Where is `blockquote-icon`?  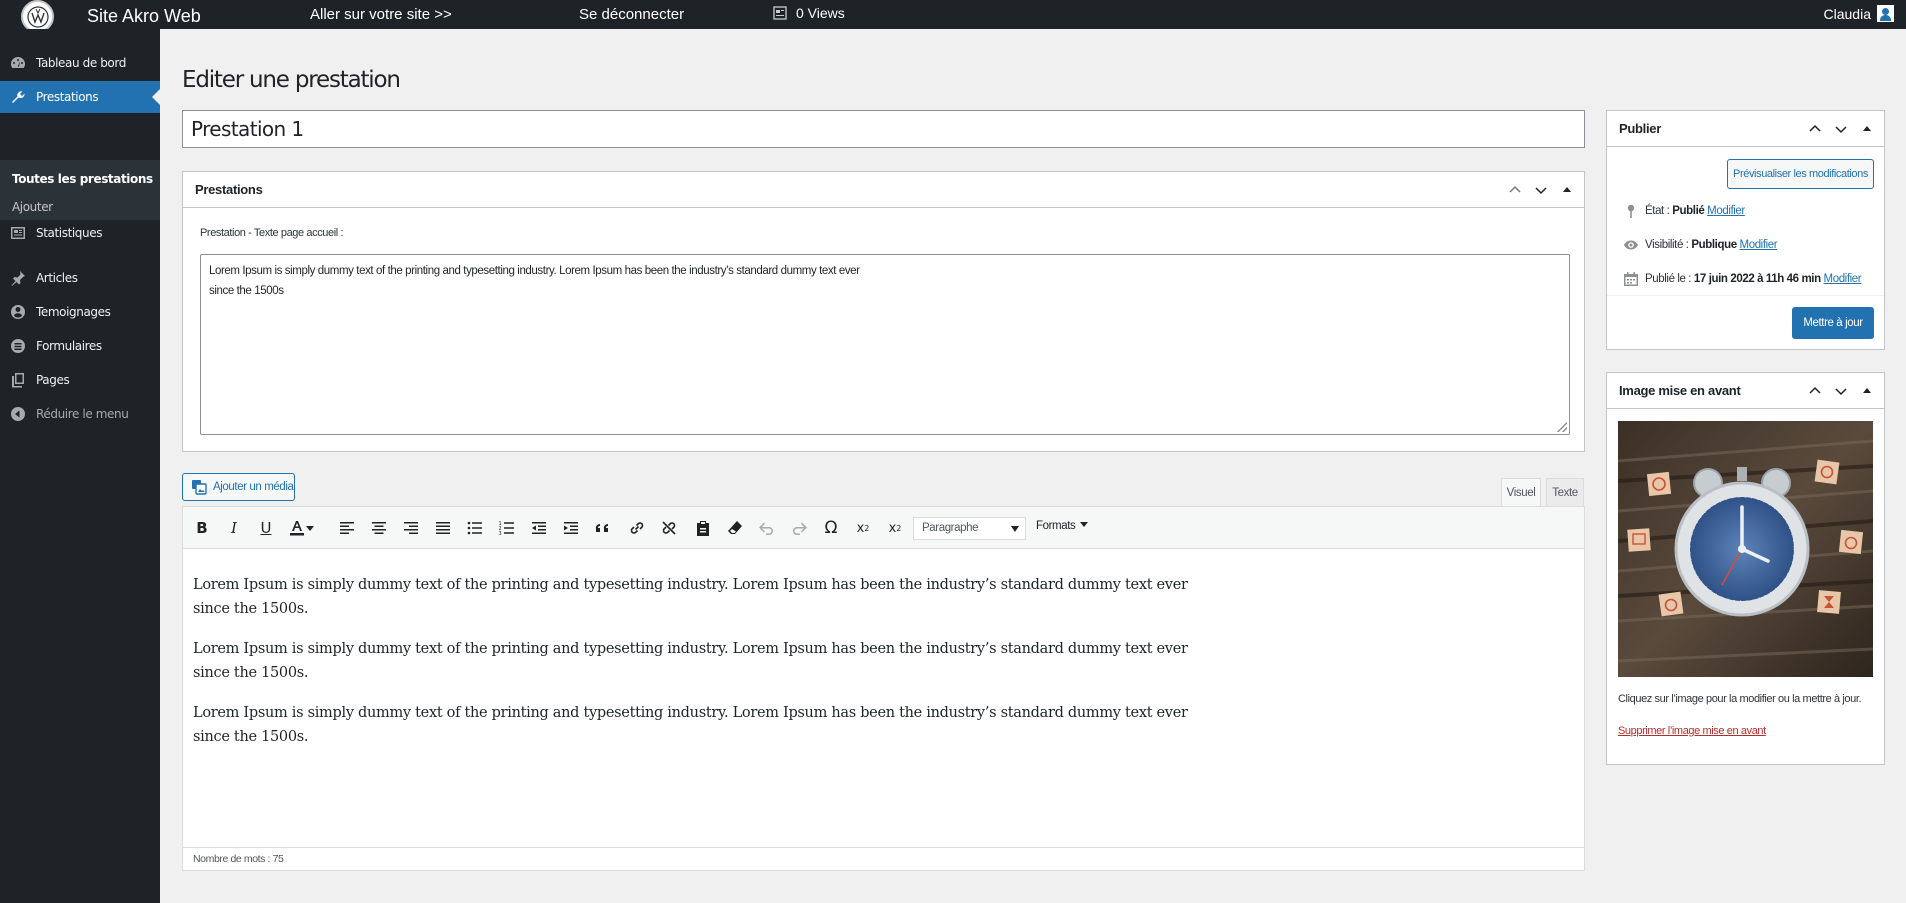 blockquote-icon is located at coordinates (603, 528).